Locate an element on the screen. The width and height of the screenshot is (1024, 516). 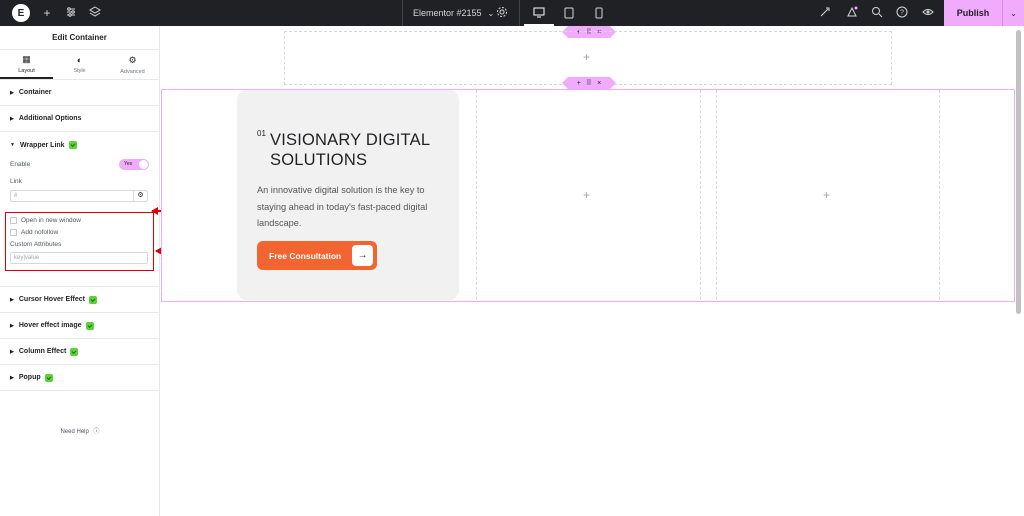
canvas-scrollbar is located at coordinates (1018, 172).